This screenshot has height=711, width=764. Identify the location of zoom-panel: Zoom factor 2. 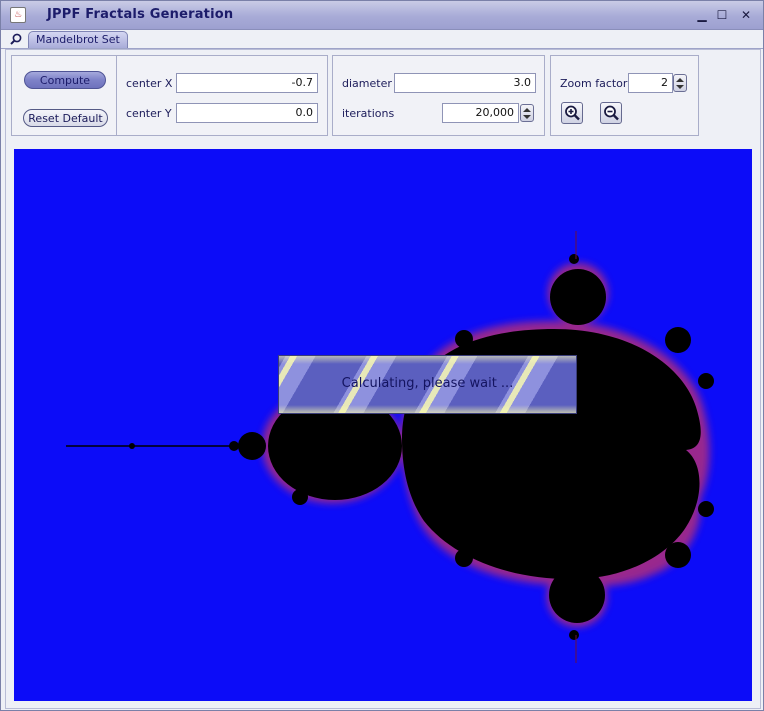
(624, 95).